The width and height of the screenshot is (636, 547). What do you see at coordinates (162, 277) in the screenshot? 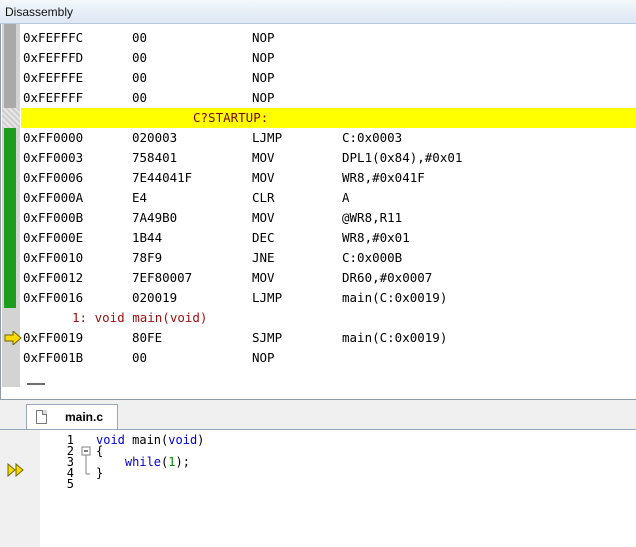
I see `opcode-bytes: 7EF80007` at bounding box center [162, 277].